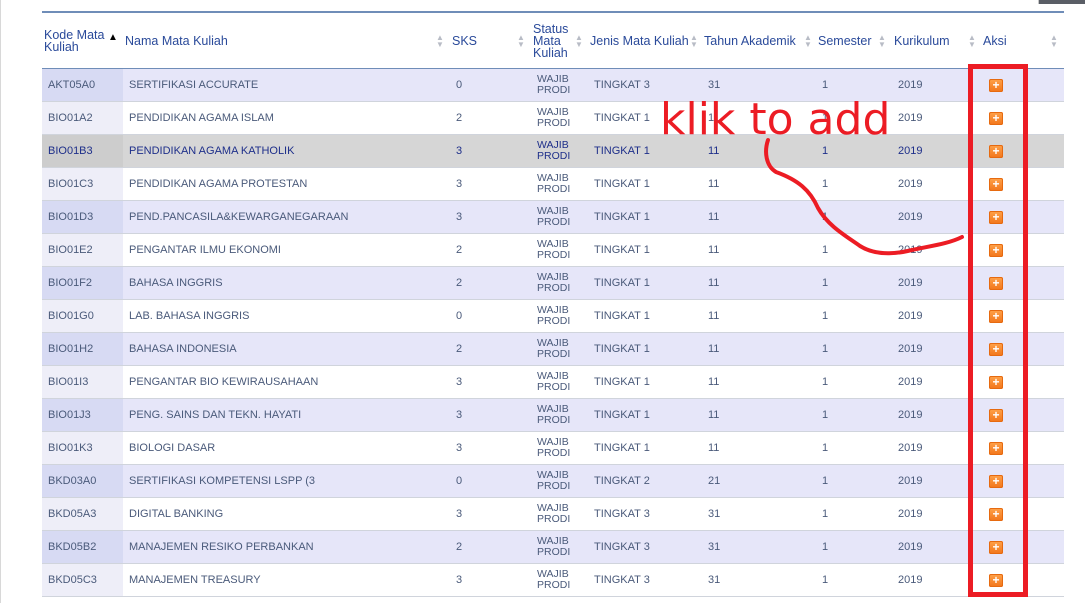 The width and height of the screenshot is (1085, 603). Describe the element at coordinates (70, 283) in the screenshot. I see `kode-cell: BIO01F2` at that location.